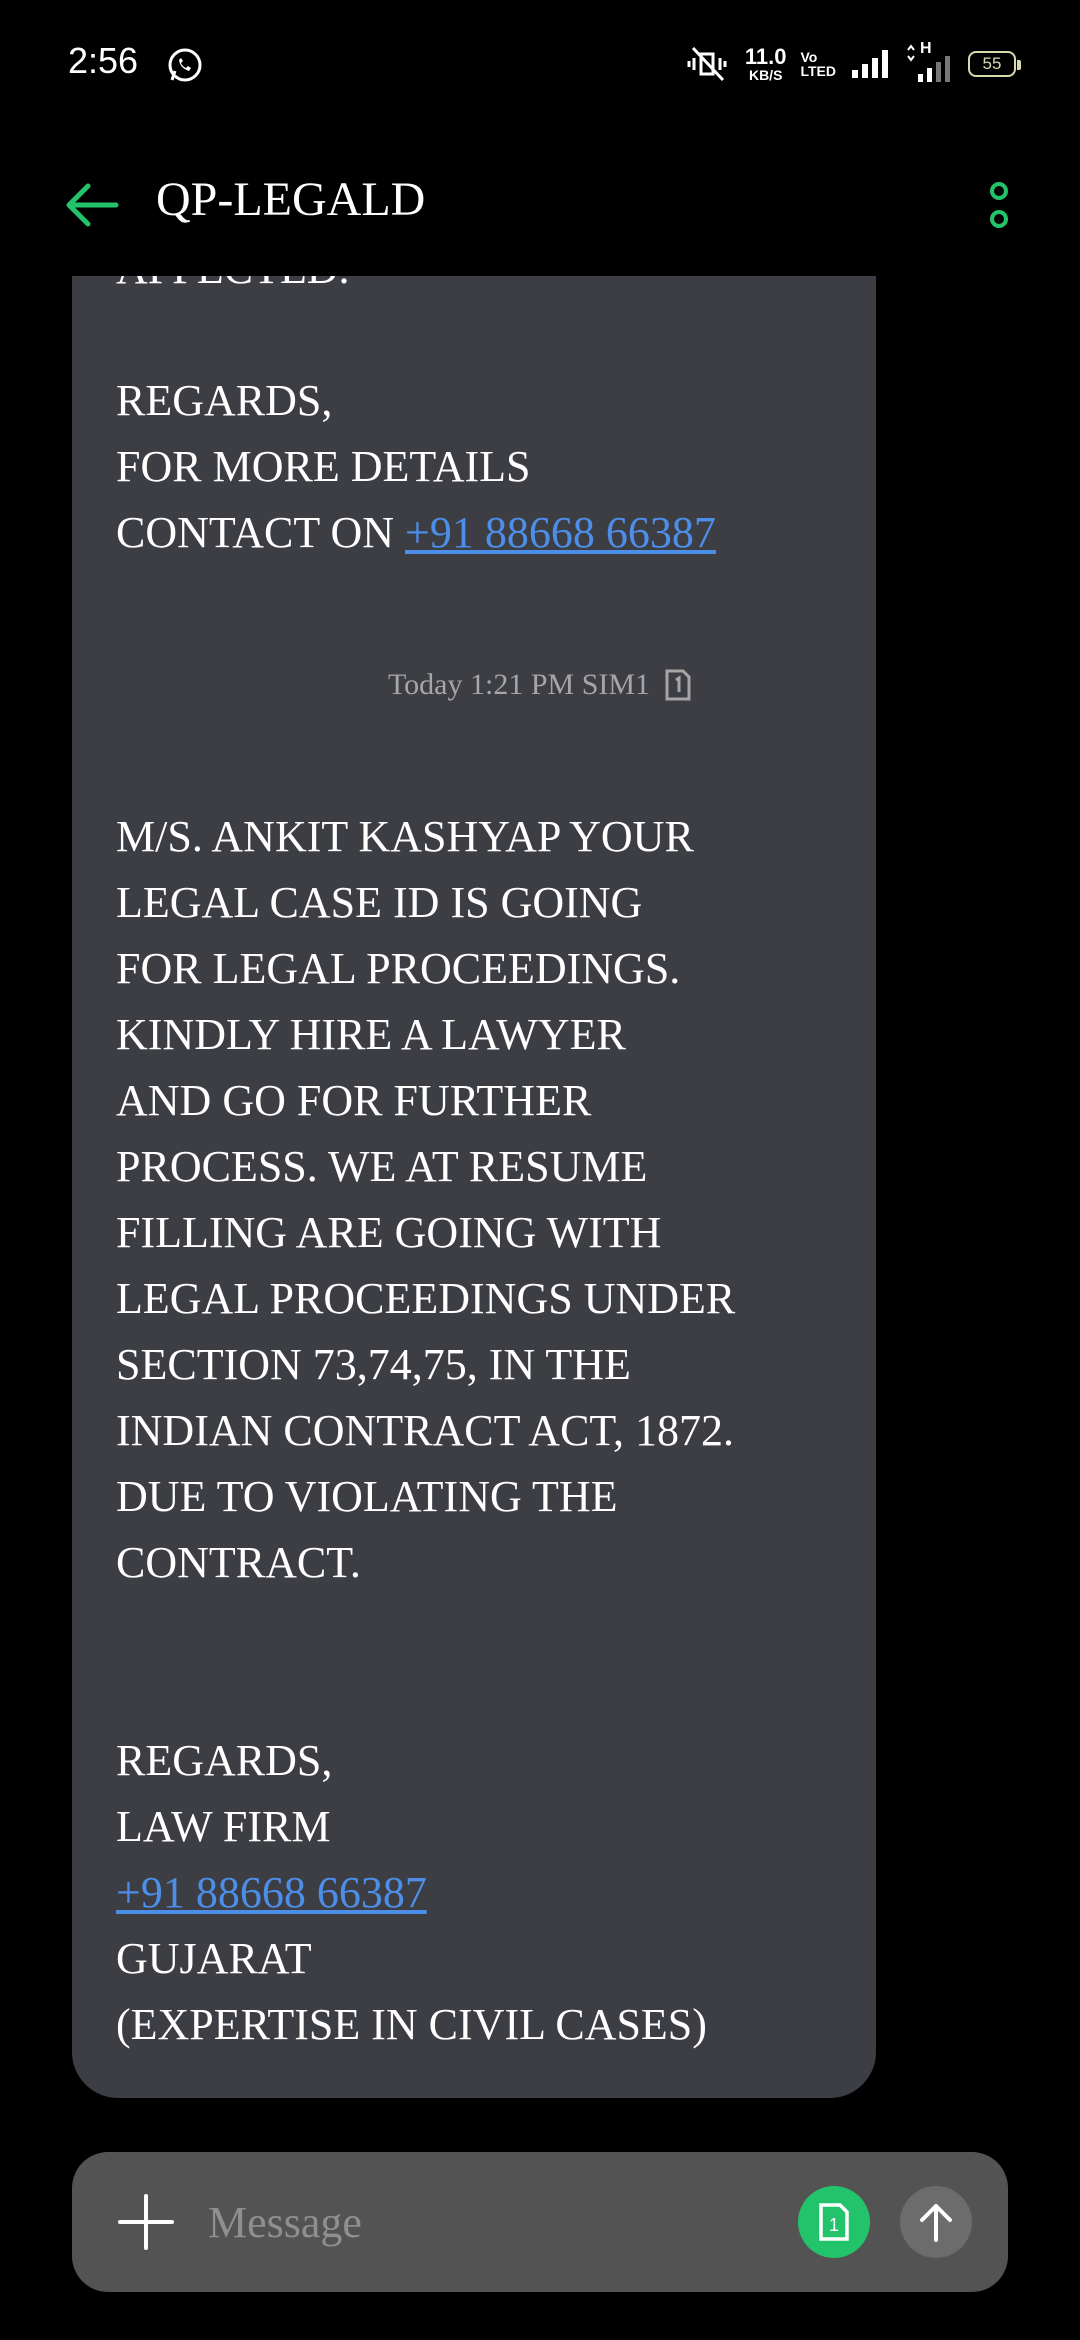 The image size is (1080, 2340). What do you see at coordinates (834, 2225) in the screenshot?
I see `sim-number: 1` at bounding box center [834, 2225].